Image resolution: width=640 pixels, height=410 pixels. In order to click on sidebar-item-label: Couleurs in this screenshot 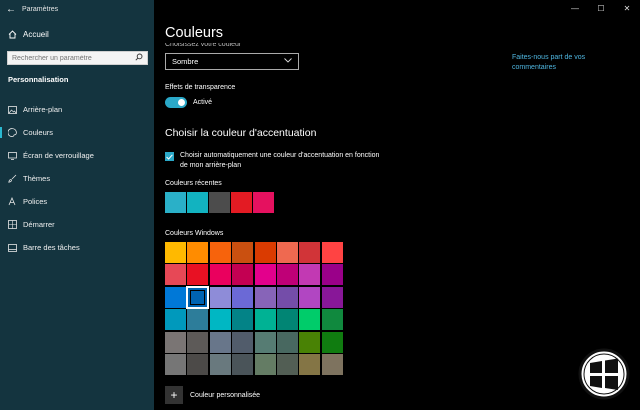, I will do `click(38, 132)`.